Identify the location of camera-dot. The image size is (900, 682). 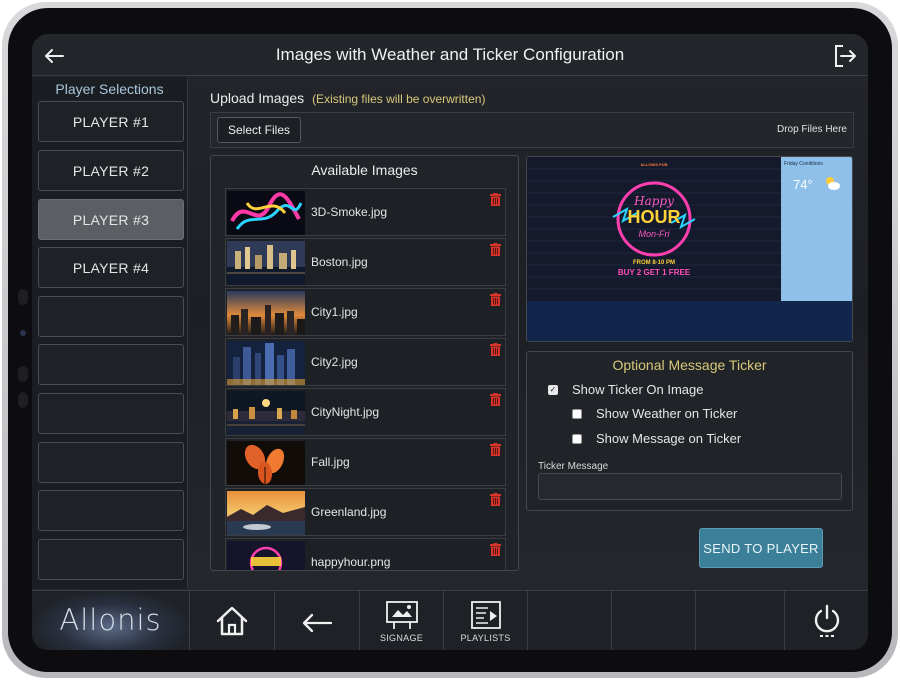
(23, 333).